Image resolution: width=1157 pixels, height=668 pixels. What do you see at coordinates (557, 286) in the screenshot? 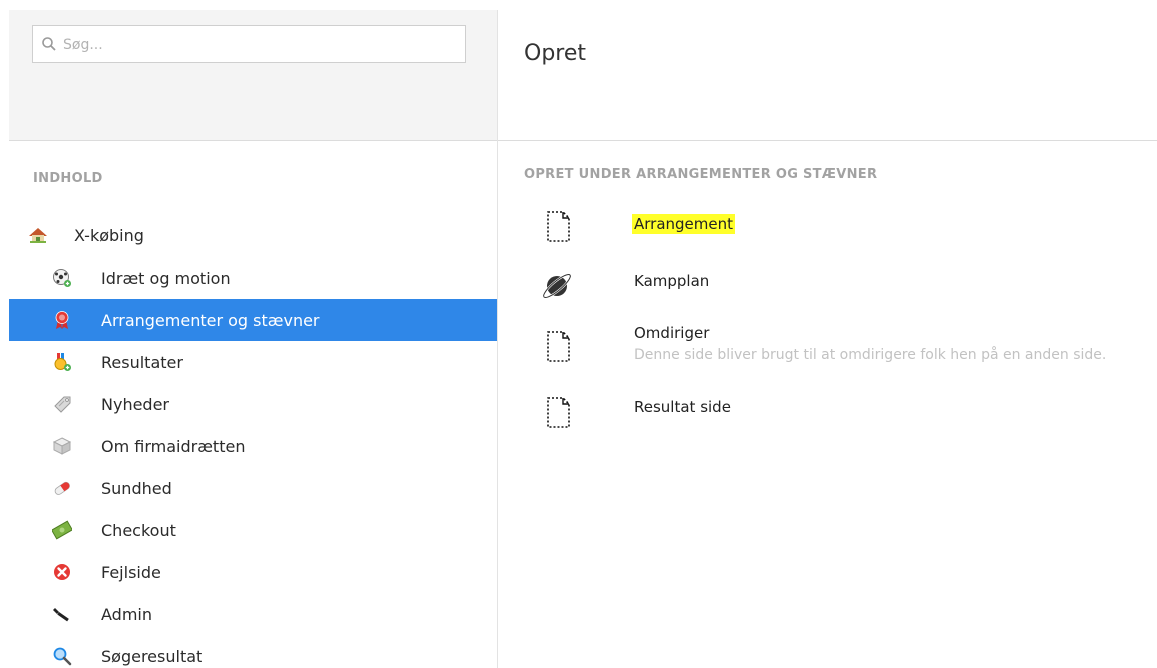
I see `planet-icon` at bounding box center [557, 286].